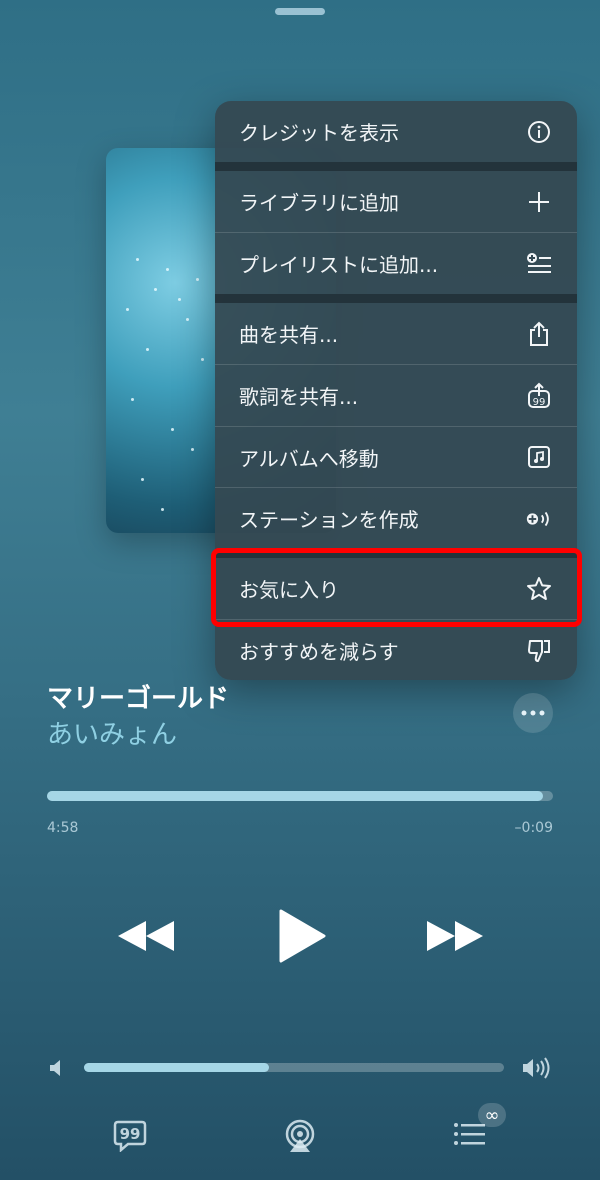 This screenshot has height=1180, width=600. I want to click on thumbs-down-icon, so click(539, 650).